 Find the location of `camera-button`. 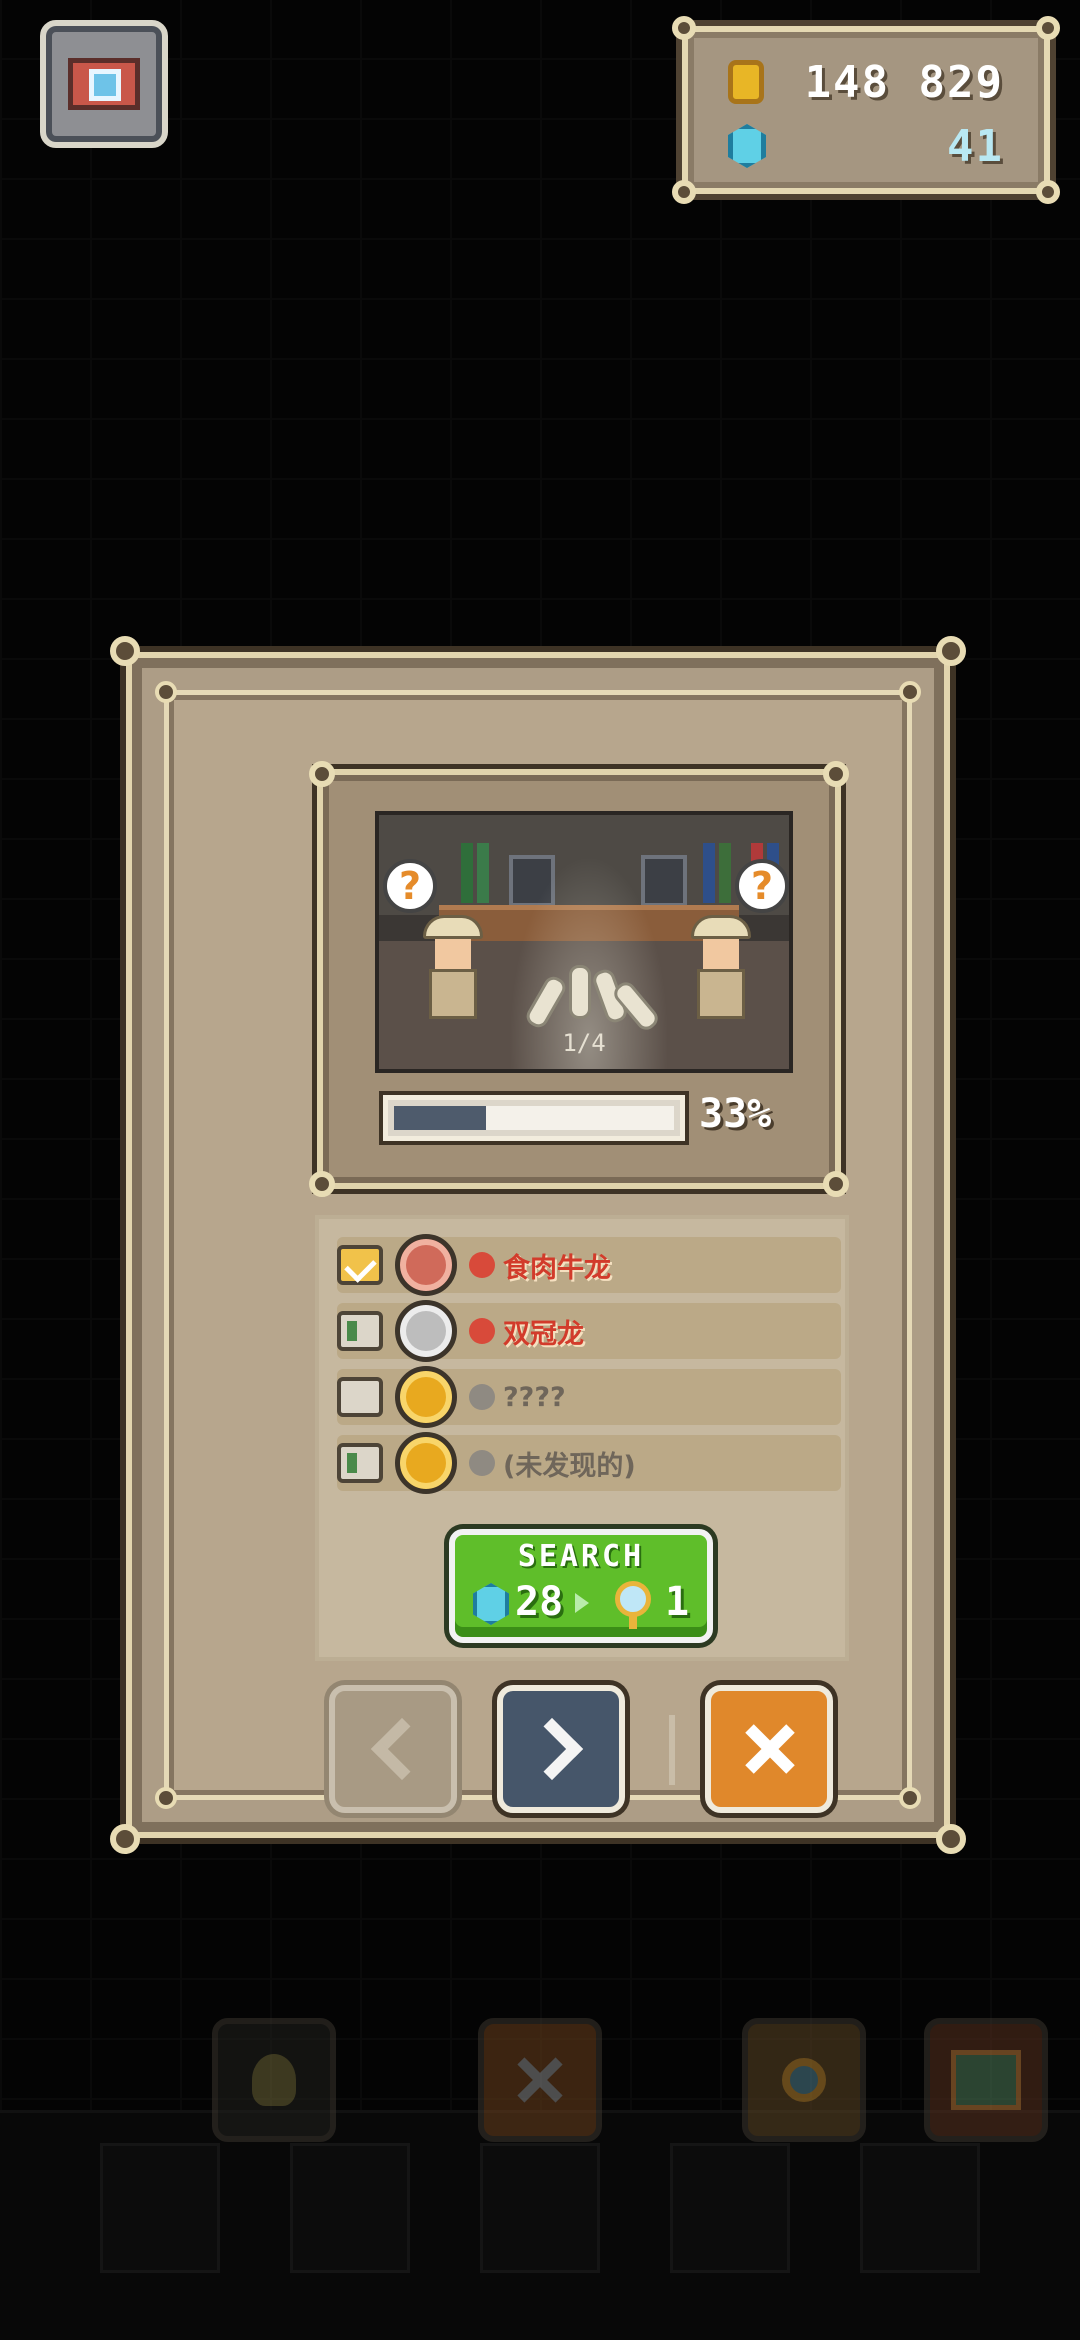

camera-button is located at coordinates (104, 84).